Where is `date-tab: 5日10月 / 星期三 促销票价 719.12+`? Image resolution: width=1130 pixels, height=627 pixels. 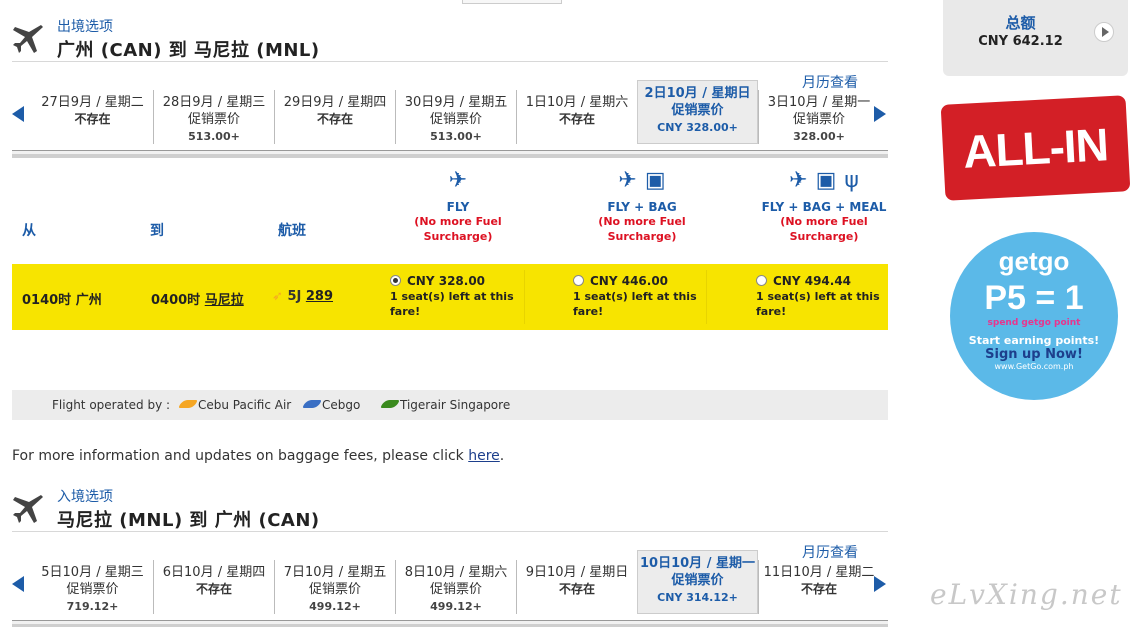 date-tab: 5日10月 / 星期三 促销票价 719.12+ is located at coordinates (92, 587).